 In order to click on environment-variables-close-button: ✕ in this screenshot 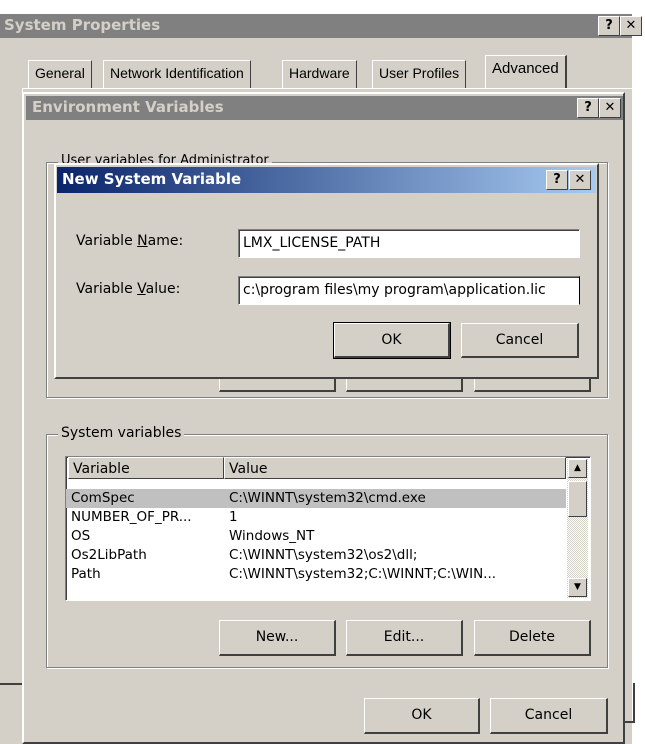, I will do `click(610, 108)`.